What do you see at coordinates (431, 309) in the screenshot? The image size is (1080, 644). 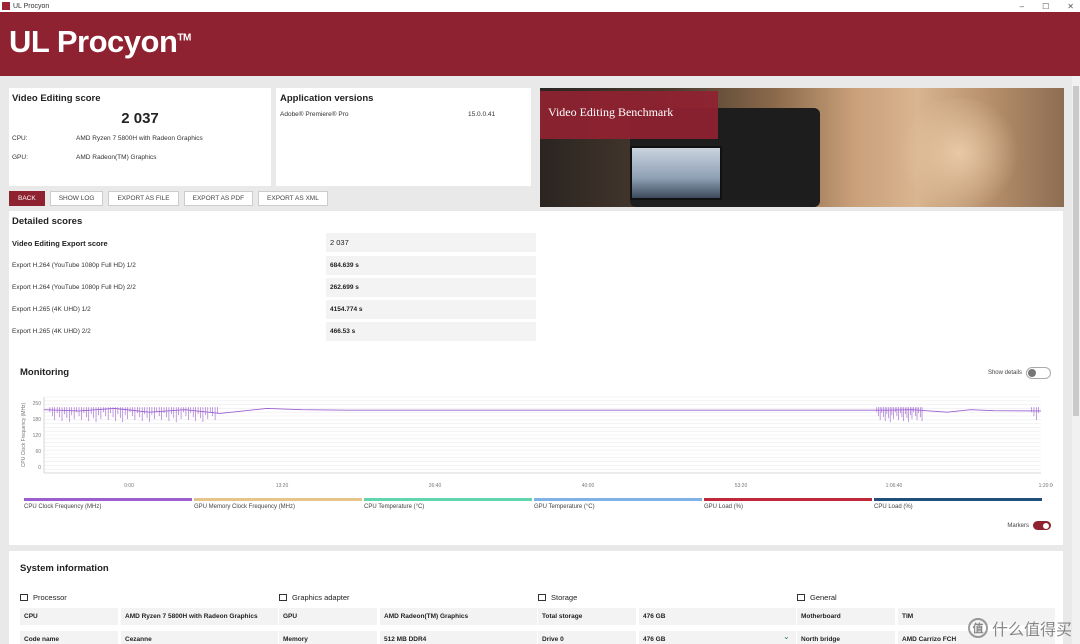 I see `detail-row-value: 4154.774 s` at bounding box center [431, 309].